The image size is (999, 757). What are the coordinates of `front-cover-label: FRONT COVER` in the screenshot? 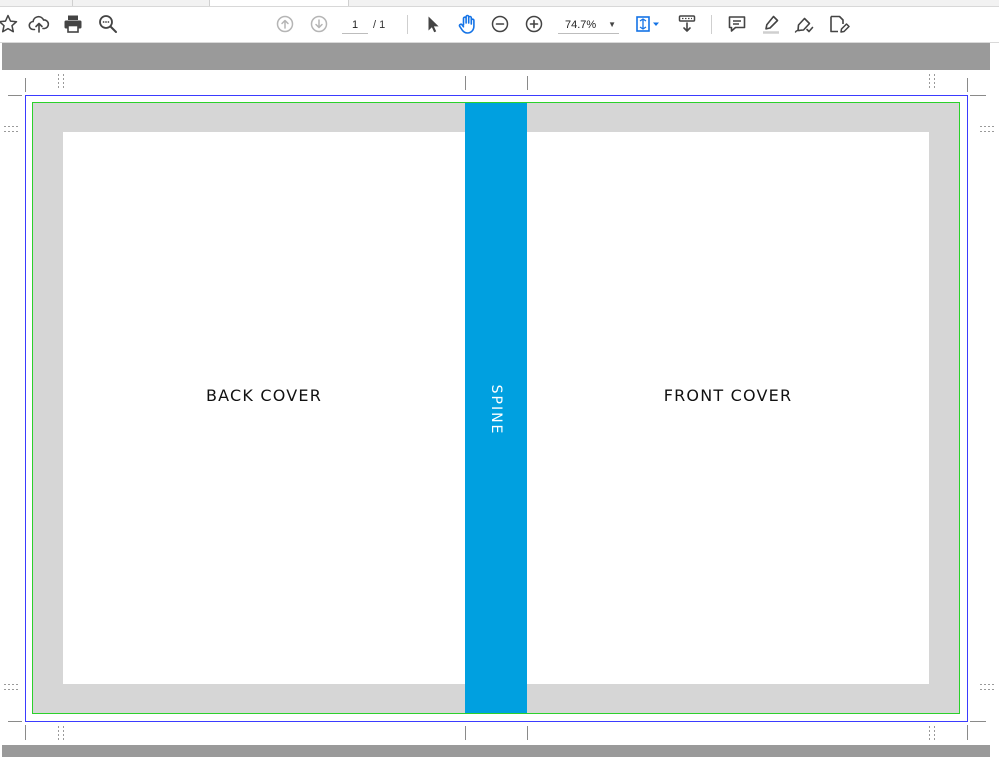 It's located at (728, 395).